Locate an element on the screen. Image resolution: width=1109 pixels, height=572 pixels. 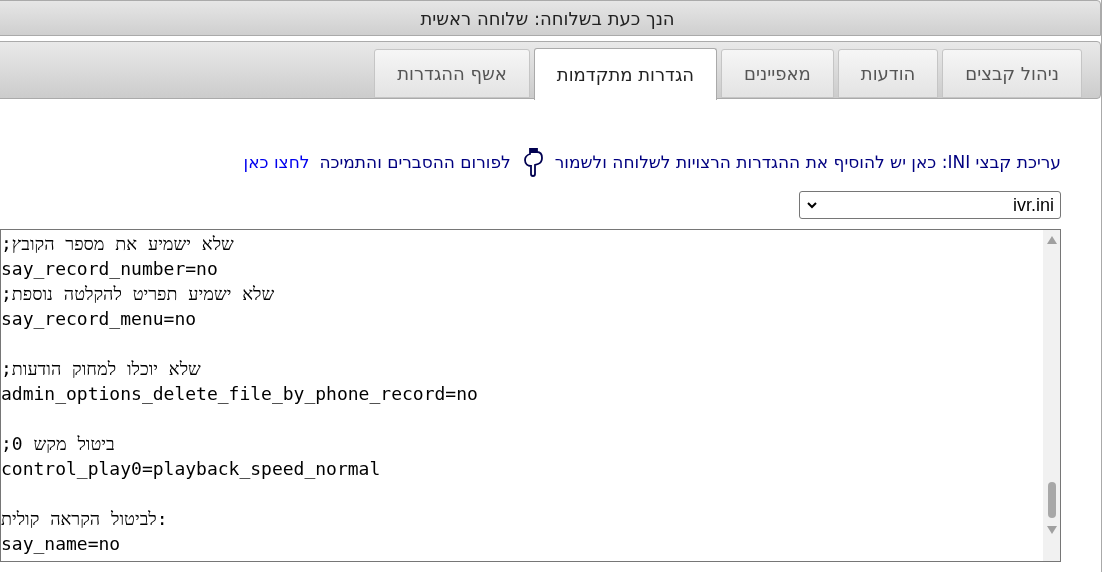
tab: מאפיינים is located at coordinates (777, 73).